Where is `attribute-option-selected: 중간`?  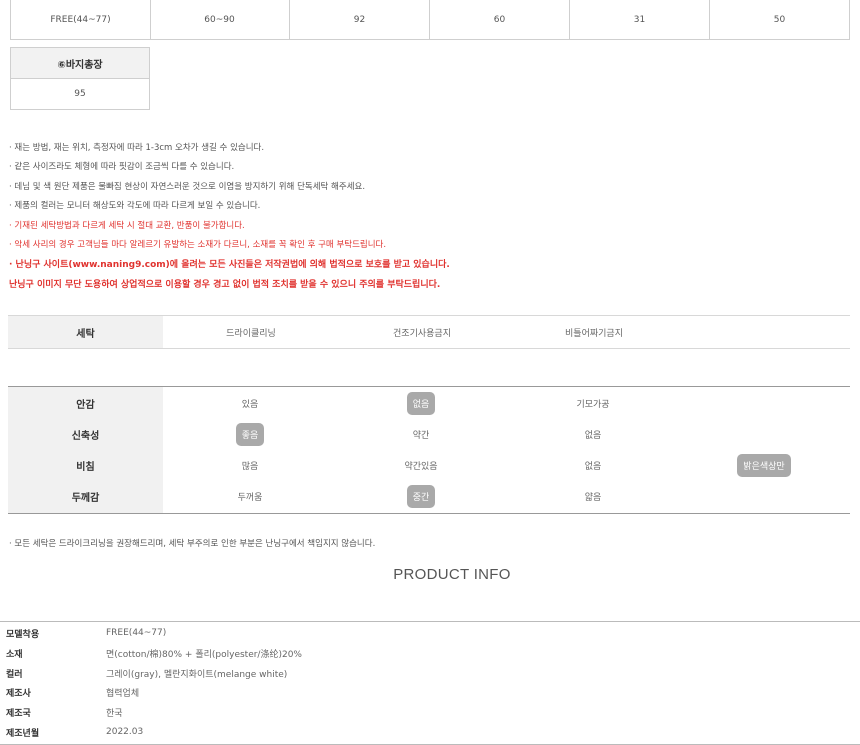
attribute-option-selected: 중간 is located at coordinates (421, 496).